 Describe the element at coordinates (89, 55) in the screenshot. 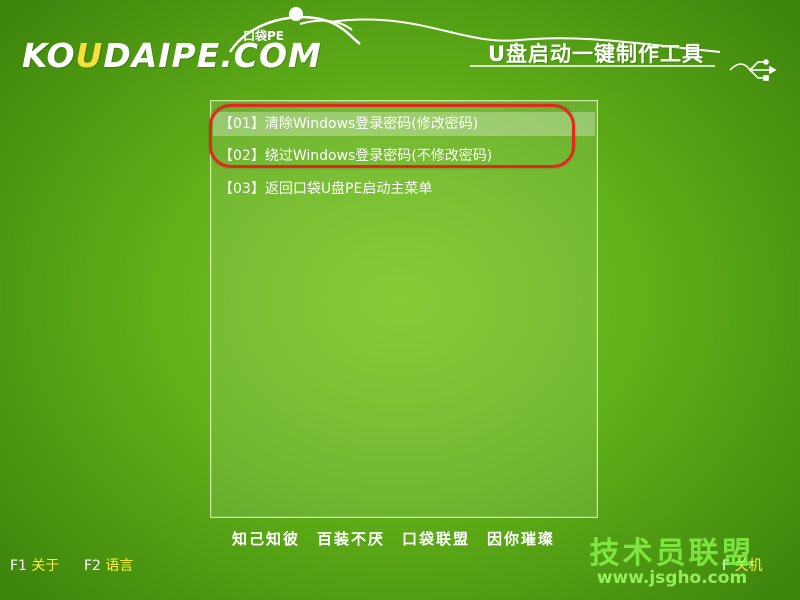

I see `logo-accent-letter: U` at that location.